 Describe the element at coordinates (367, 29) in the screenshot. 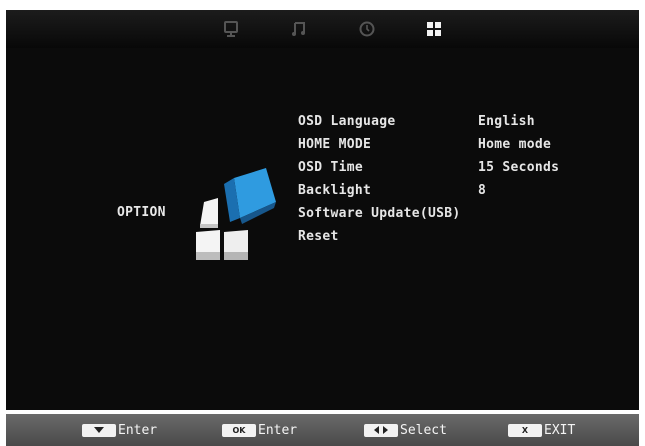

I see `clock-icon` at that location.